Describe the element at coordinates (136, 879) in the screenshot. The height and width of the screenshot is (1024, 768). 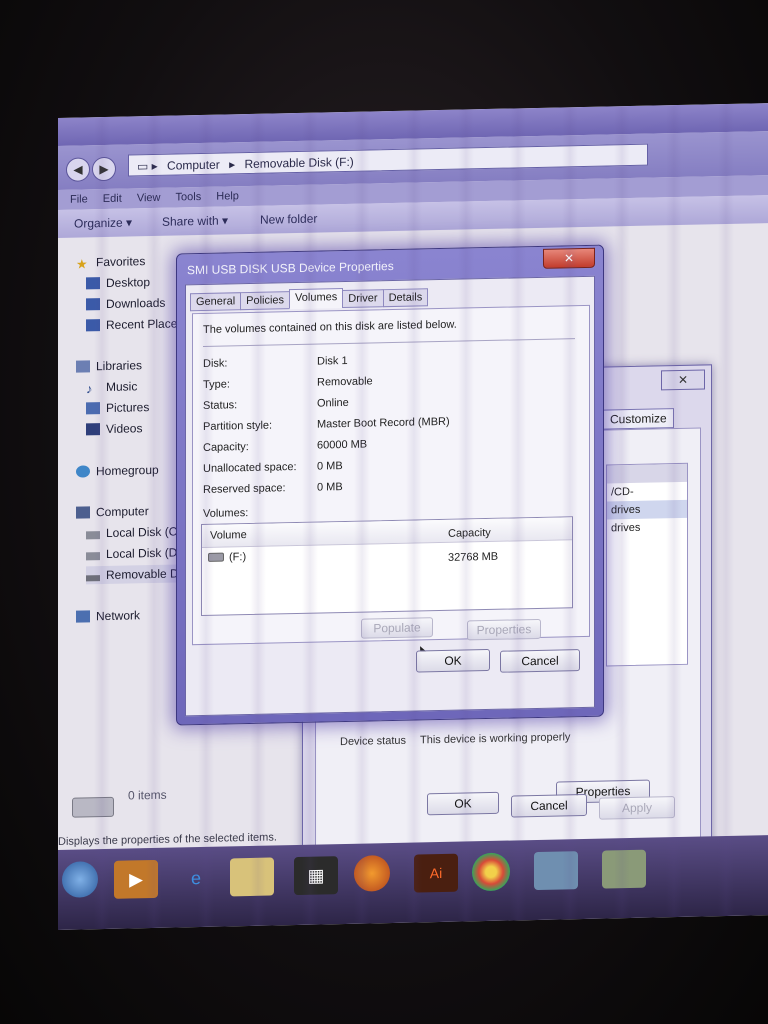
I see `media-player-icon: ▶` at that location.